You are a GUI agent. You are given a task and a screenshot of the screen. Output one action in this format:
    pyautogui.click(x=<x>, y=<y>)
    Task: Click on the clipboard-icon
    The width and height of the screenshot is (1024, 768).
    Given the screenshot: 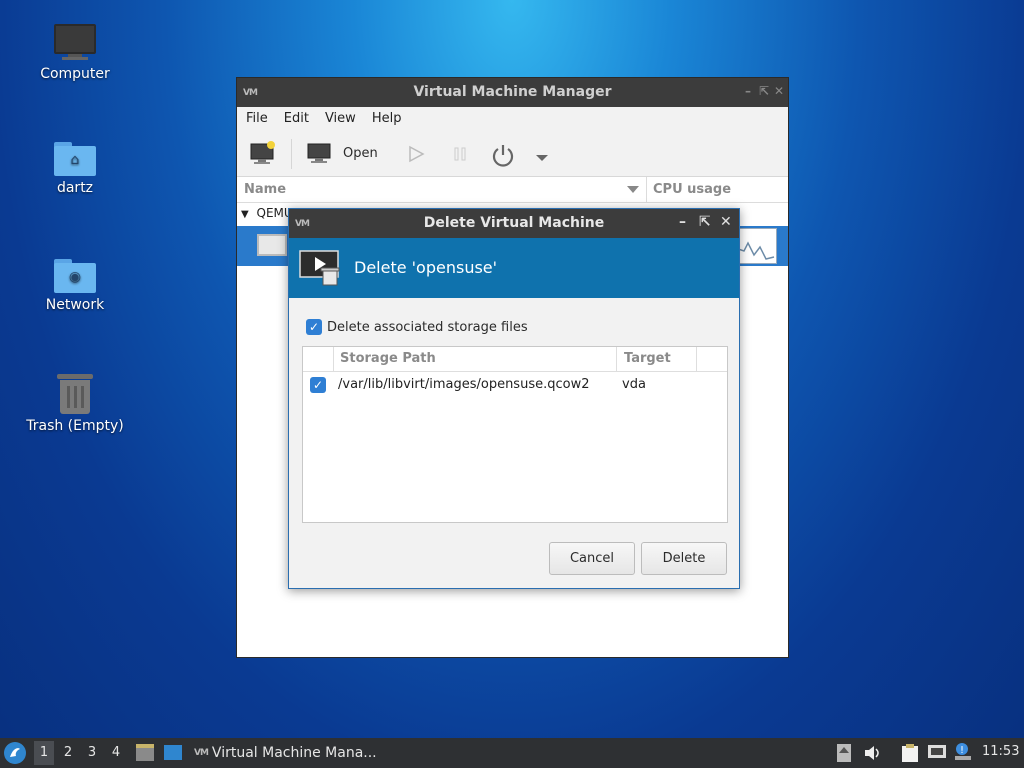 What is the action you would take?
    pyautogui.click(x=910, y=753)
    